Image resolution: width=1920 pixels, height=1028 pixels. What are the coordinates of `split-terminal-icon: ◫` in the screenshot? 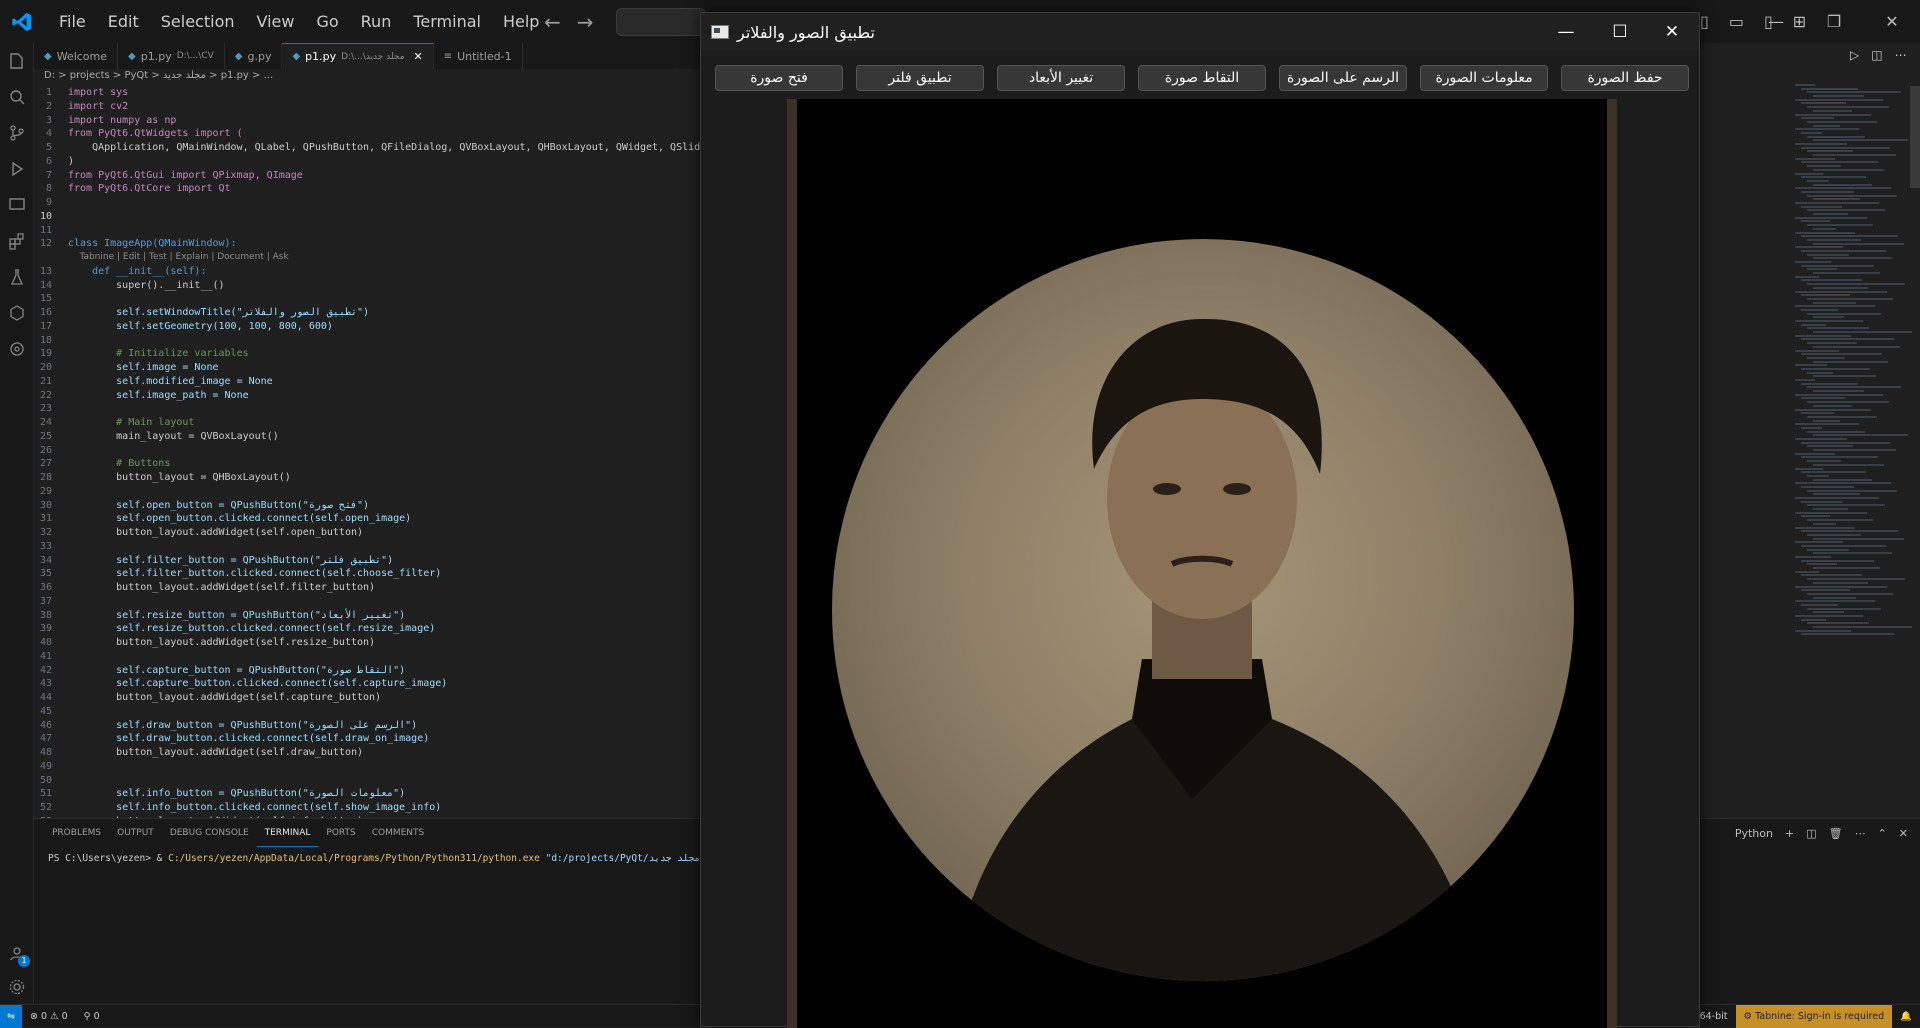 It's located at (1811, 833).